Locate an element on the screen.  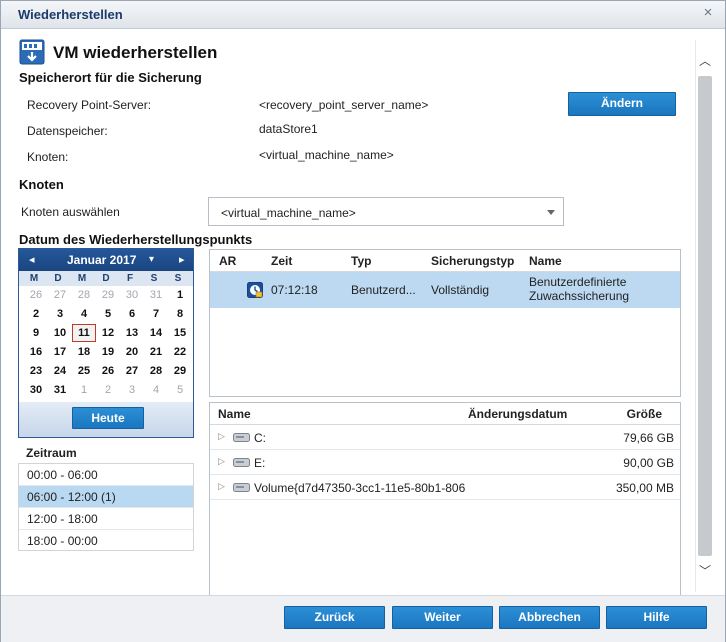
calendar-day: 18 is located at coordinates (84, 352).